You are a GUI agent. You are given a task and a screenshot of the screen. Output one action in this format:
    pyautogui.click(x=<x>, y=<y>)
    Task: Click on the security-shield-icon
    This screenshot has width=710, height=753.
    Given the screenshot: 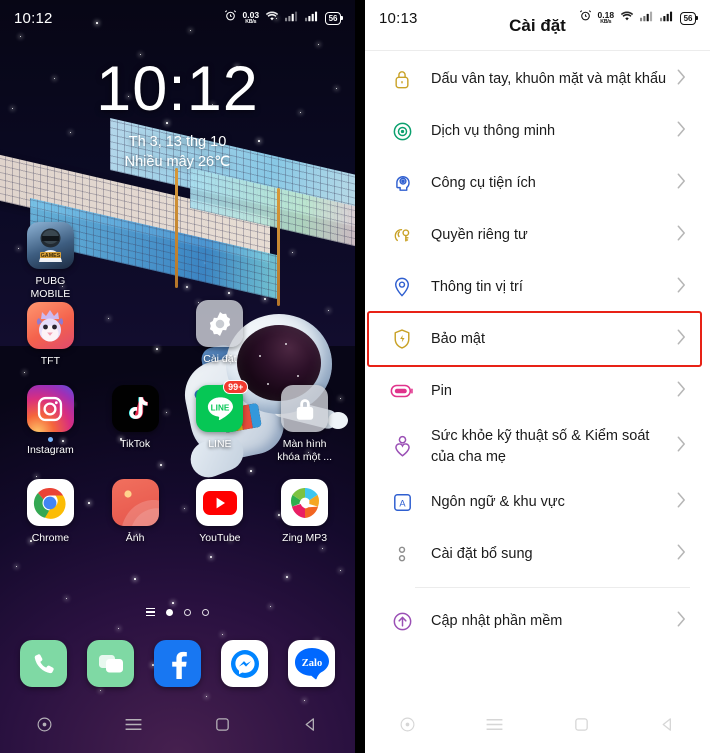 What is the action you would take?
    pyautogui.click(x=402, y=339)
    